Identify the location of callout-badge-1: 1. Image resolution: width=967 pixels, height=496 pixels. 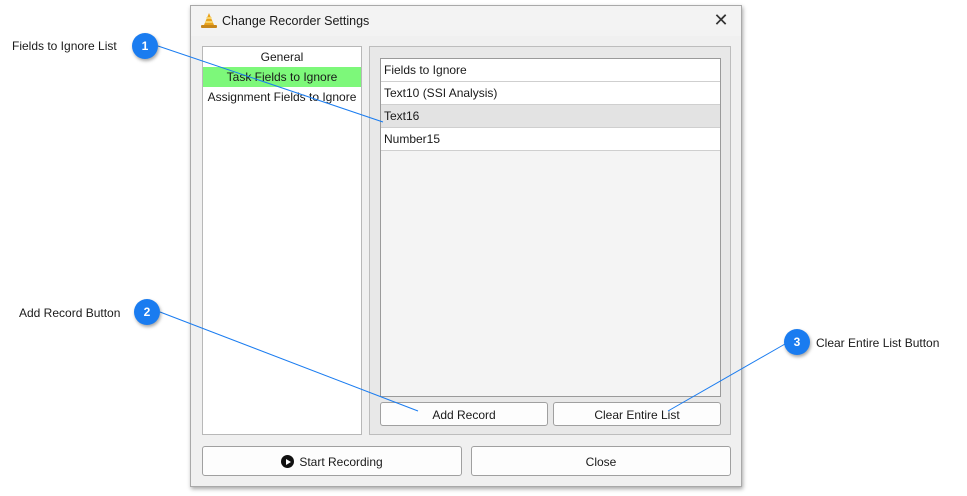
(145, 46).